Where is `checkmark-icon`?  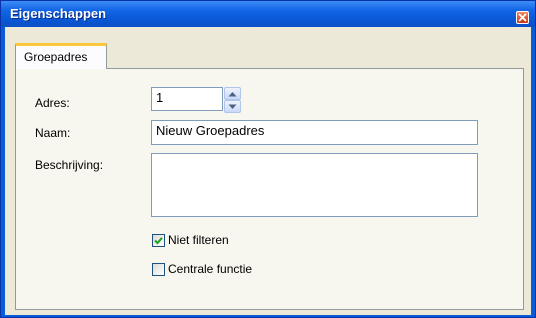
checkmark-icon is located at coordinates (158, 241).